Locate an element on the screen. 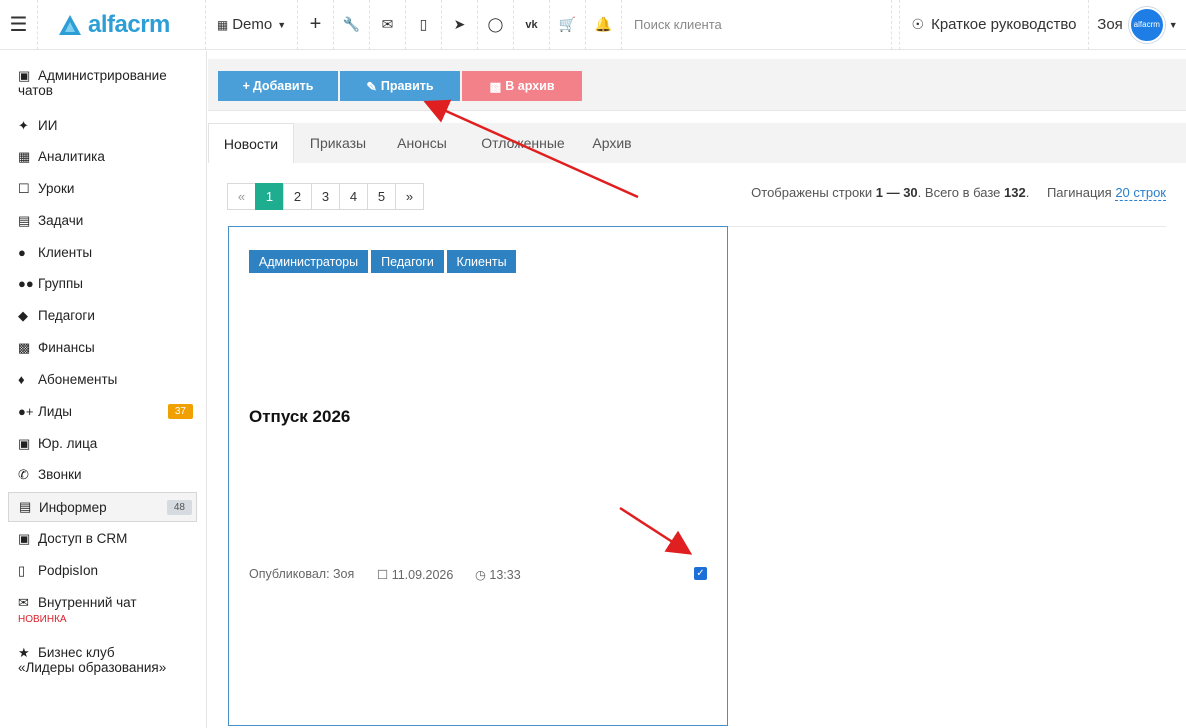 This screenshot has width=1186, height=728. add-button-label: Добавить is located at coordinates (283, 86).